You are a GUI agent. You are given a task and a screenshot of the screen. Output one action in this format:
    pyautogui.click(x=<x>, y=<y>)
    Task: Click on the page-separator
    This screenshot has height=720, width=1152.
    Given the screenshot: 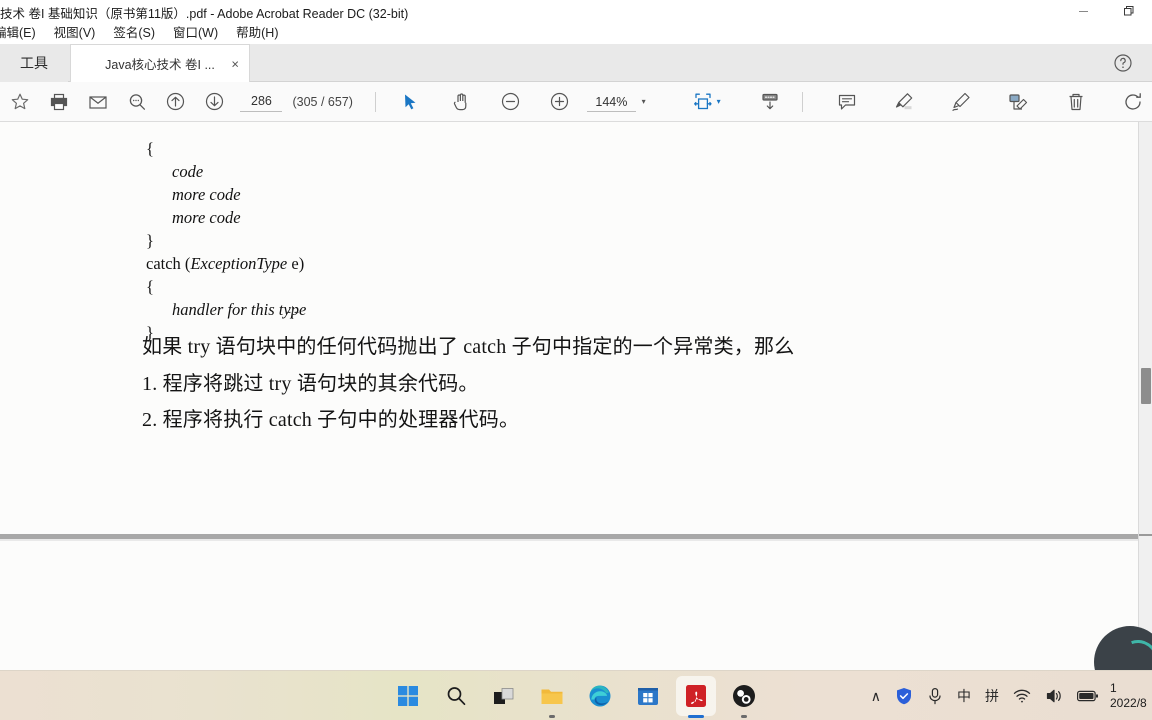 What is the action you would take?
    pyautogui.click(x=570, y=538)
    